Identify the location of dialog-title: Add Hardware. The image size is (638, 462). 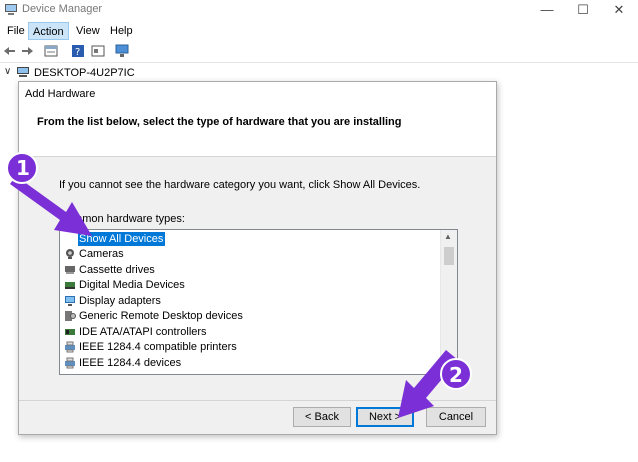
(60, 94).